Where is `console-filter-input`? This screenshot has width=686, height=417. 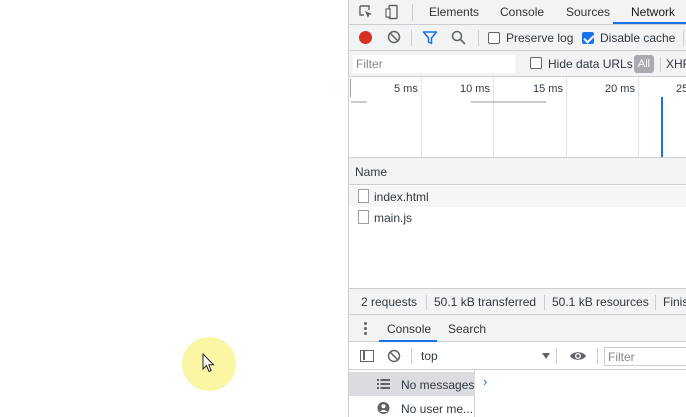 console-filter-input is located at coordinates (645, 356).